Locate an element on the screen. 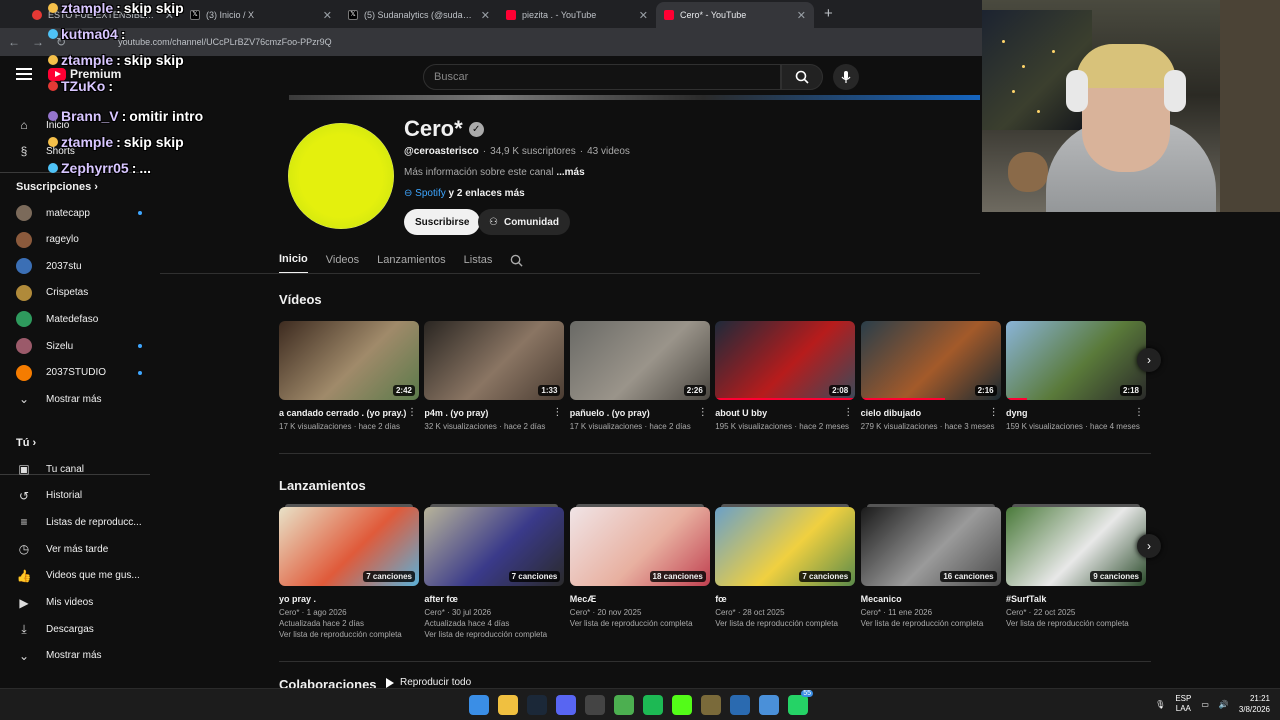  release-thumbnail: 9 canciones is located at coordinates (1076, 546).